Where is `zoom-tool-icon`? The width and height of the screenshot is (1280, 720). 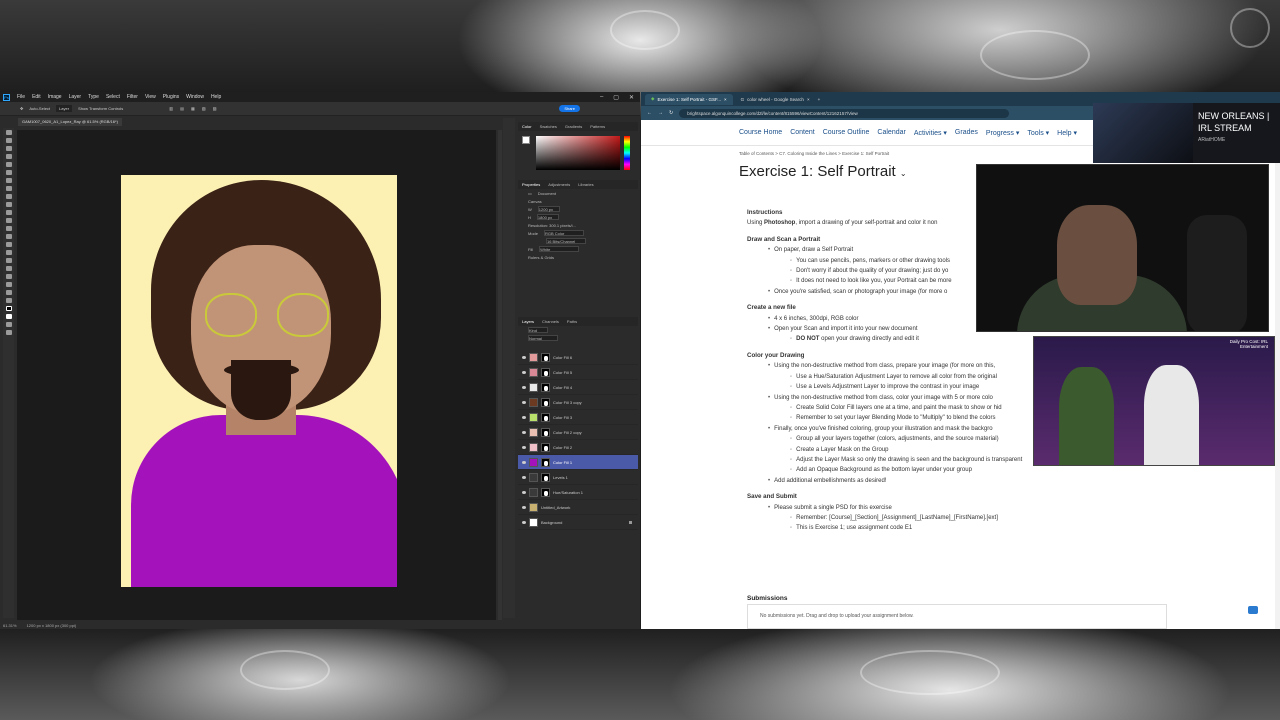
zoom-tool-icon is located at coordinates (8, 292).